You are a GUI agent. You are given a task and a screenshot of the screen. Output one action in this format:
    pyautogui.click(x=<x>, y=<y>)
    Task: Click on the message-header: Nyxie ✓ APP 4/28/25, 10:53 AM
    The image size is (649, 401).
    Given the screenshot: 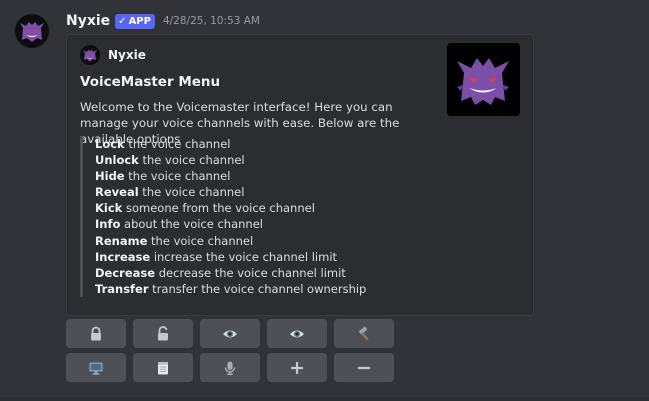 What is the action you would take?
    pyautogui.click(x=163, y=21)
    